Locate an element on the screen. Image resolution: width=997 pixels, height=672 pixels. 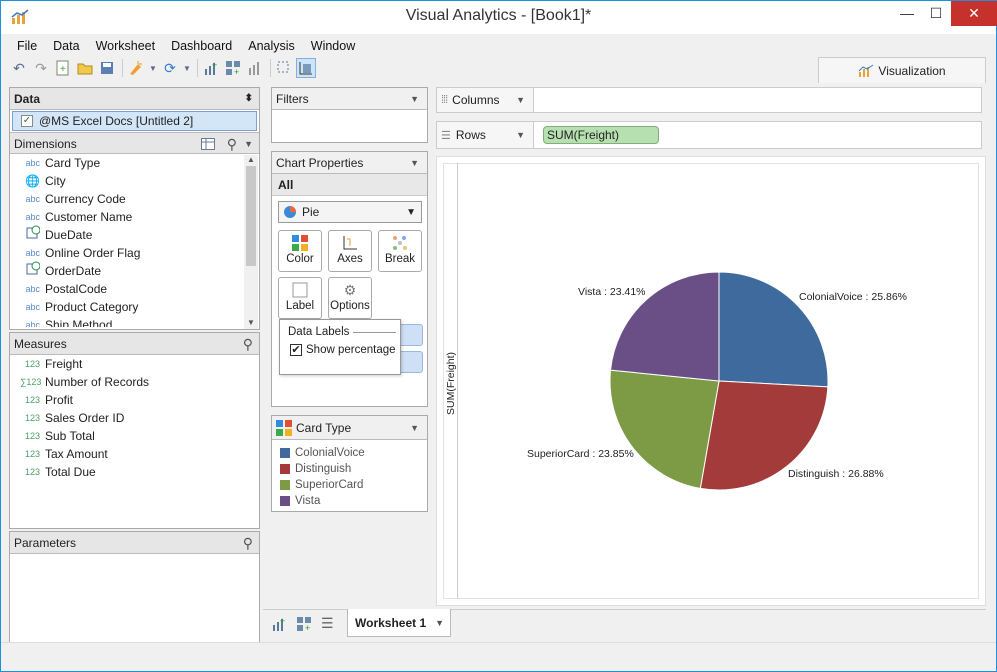
dimensions-scrollbar: ▲ ▼ is located at coordinates (251, 242).